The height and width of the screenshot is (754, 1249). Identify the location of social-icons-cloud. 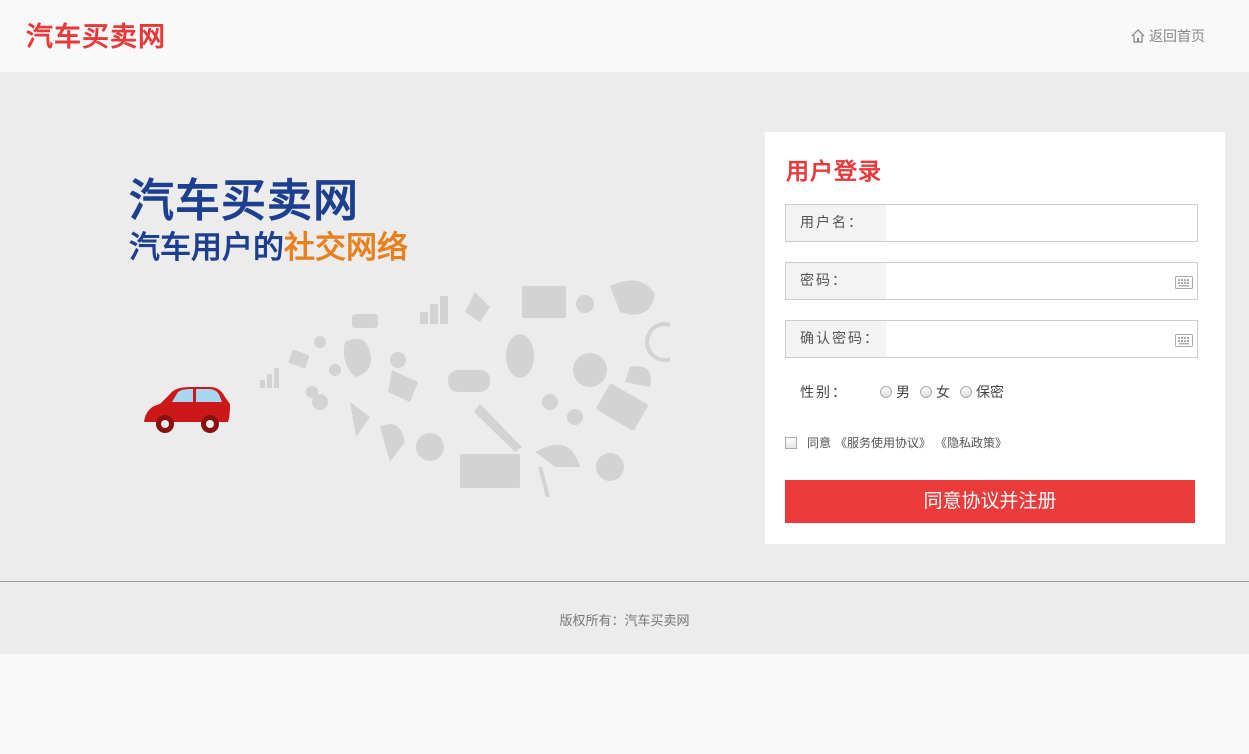
(465, 389).